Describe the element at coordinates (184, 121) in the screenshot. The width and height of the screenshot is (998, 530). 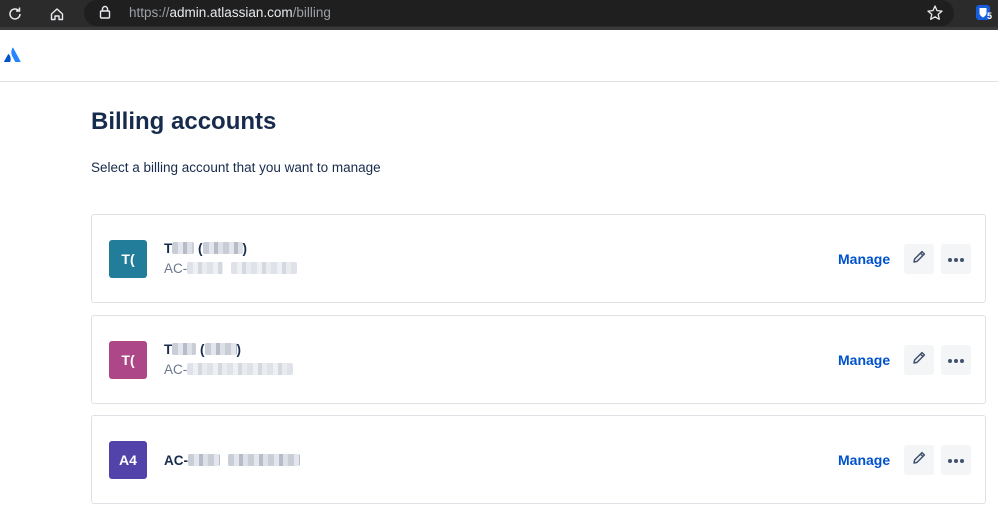
I see `page-title: Billing accounts` at that location.